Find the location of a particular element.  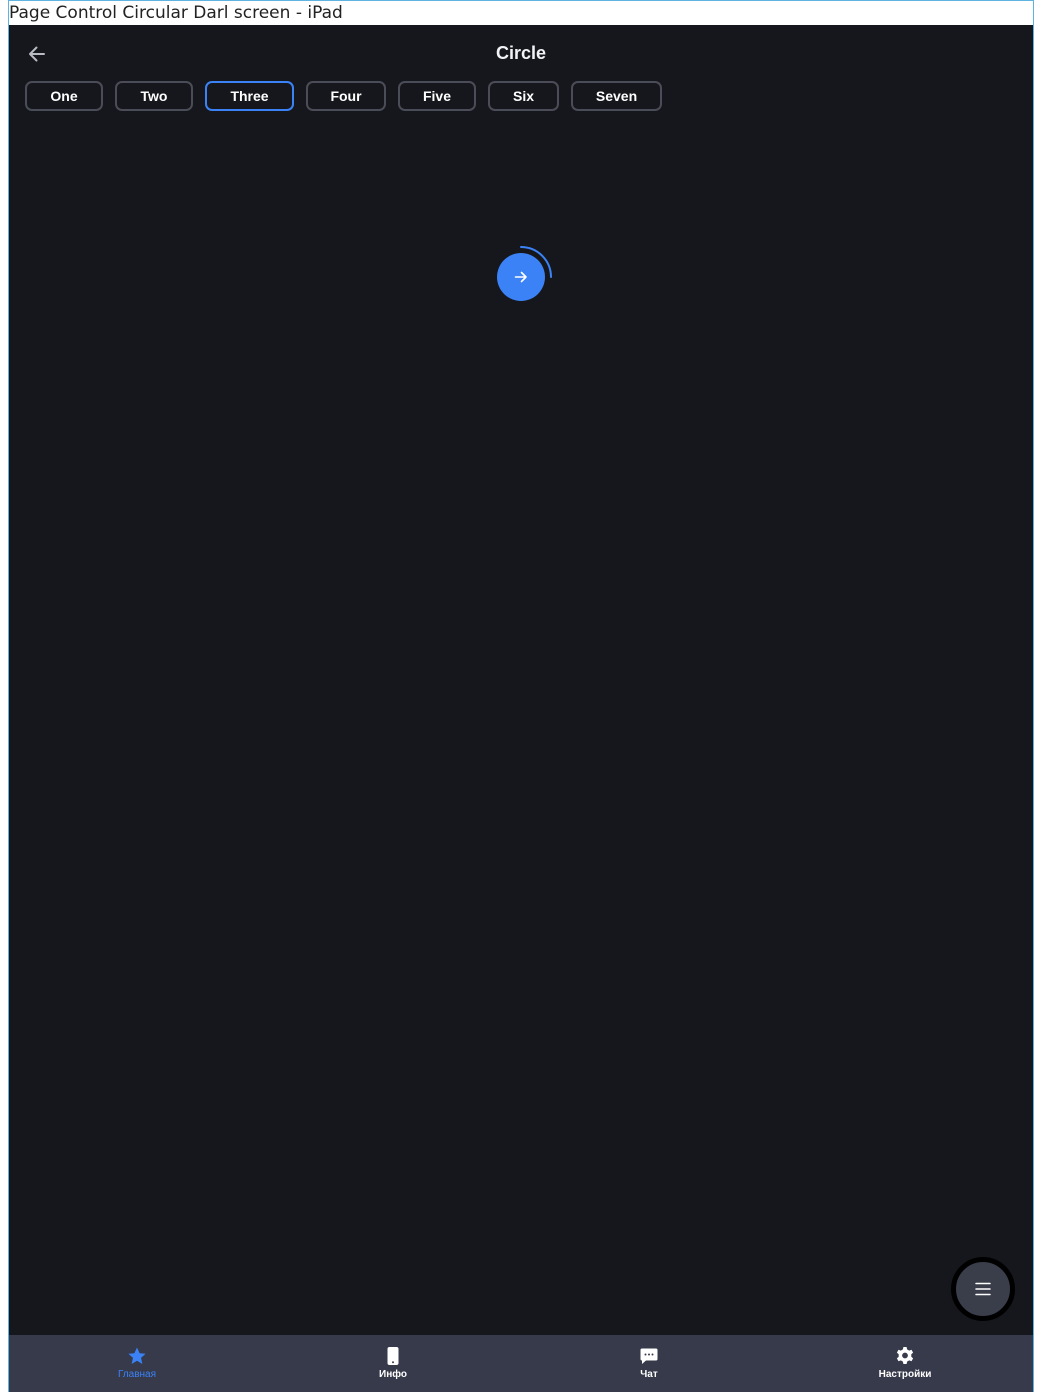

tab-chat: Чат is located at coordinates (649, 1363).